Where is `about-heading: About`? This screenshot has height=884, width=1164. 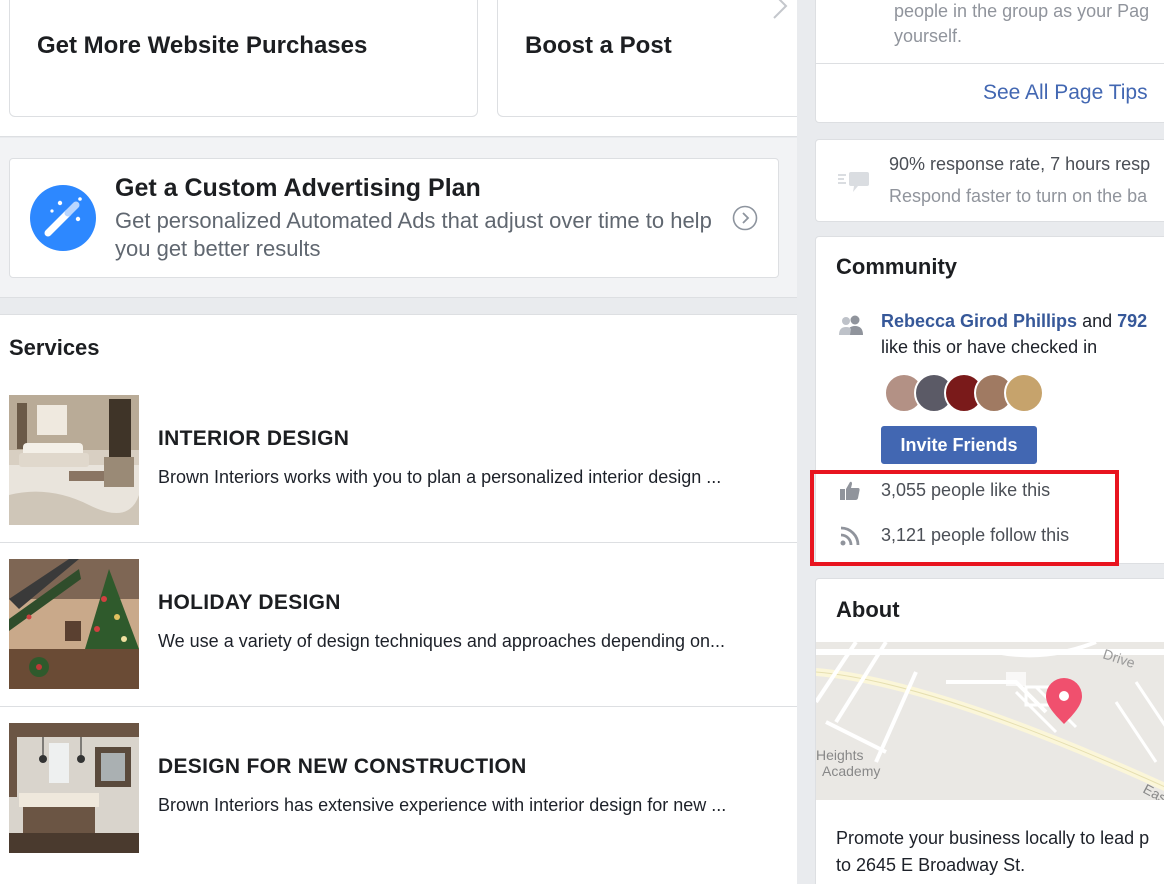
about-heading: About is located at coordinates (868, 609).